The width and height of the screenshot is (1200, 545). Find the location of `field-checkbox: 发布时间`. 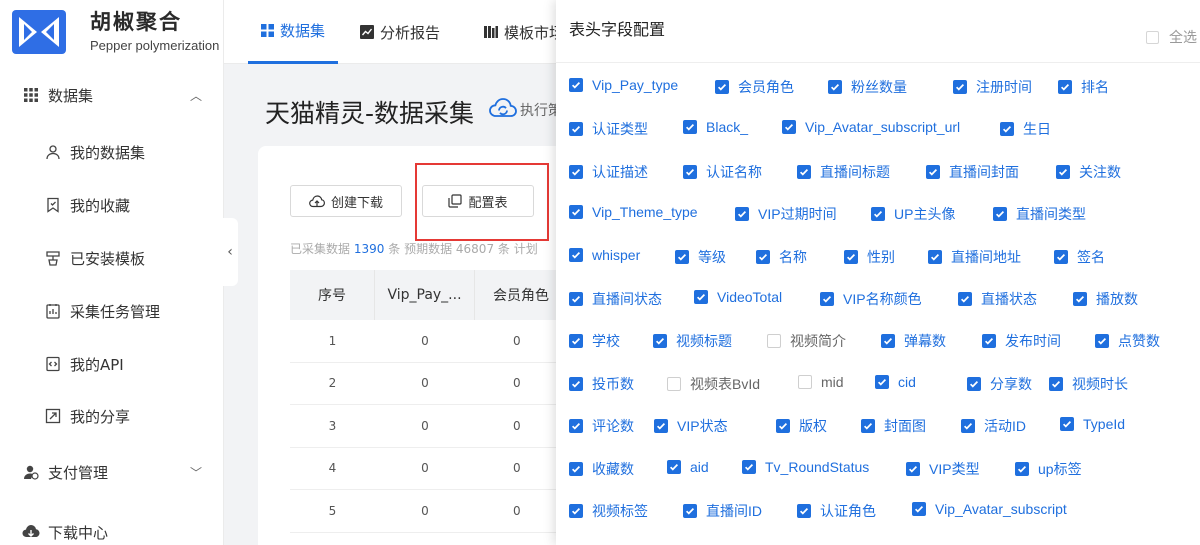

field-checkbox: 发布时间 is located at coordinates (1021, 341).